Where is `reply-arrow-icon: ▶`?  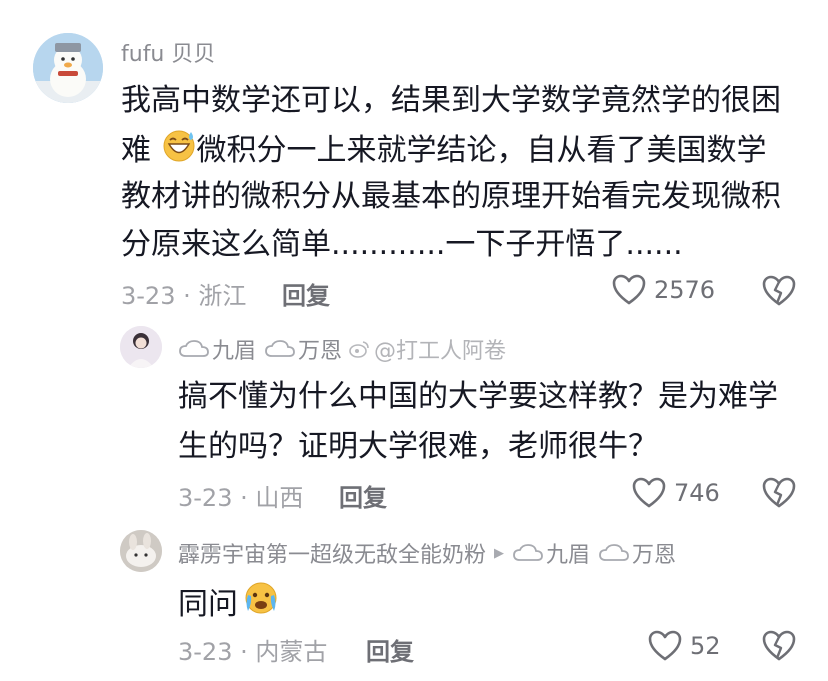 reply-arrow-icon: ▶ is located at coordinates (499, 553).